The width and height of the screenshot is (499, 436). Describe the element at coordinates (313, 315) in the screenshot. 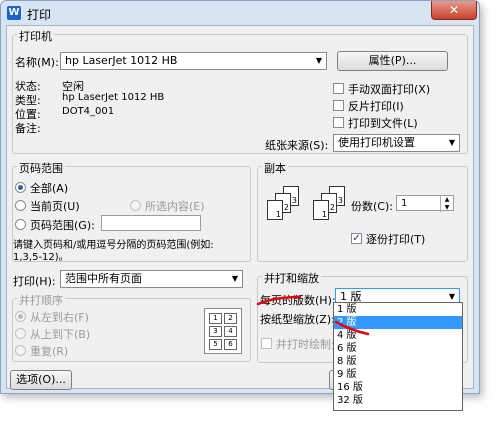

I see `annotation-overlay` at that location.